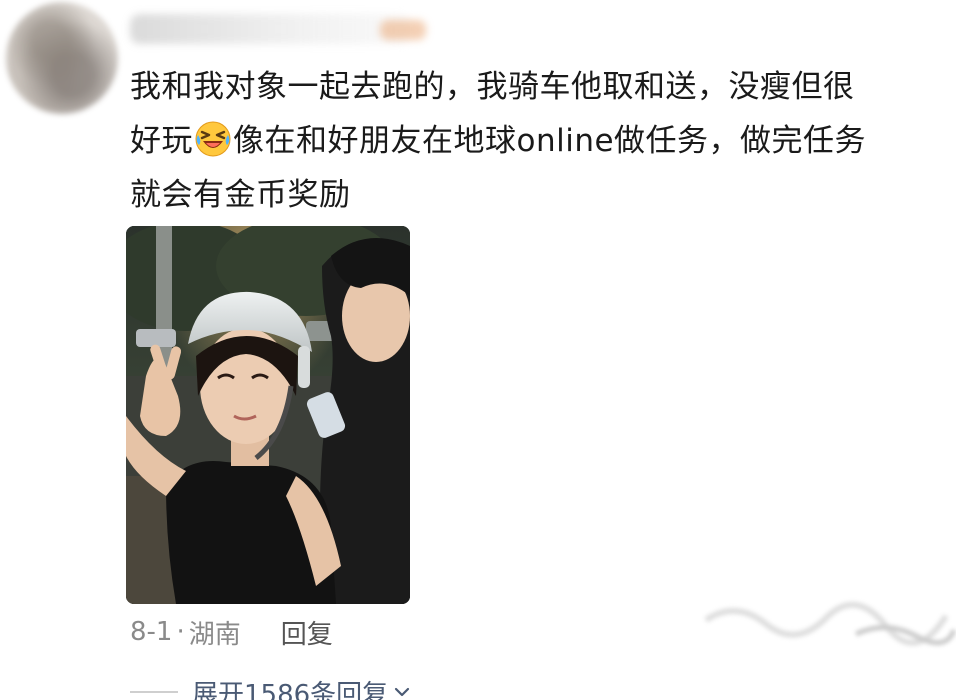  What do you see at coordinates (260, 57) in the screenshot?
I see `censored-header` at bounding box center [260, 57].